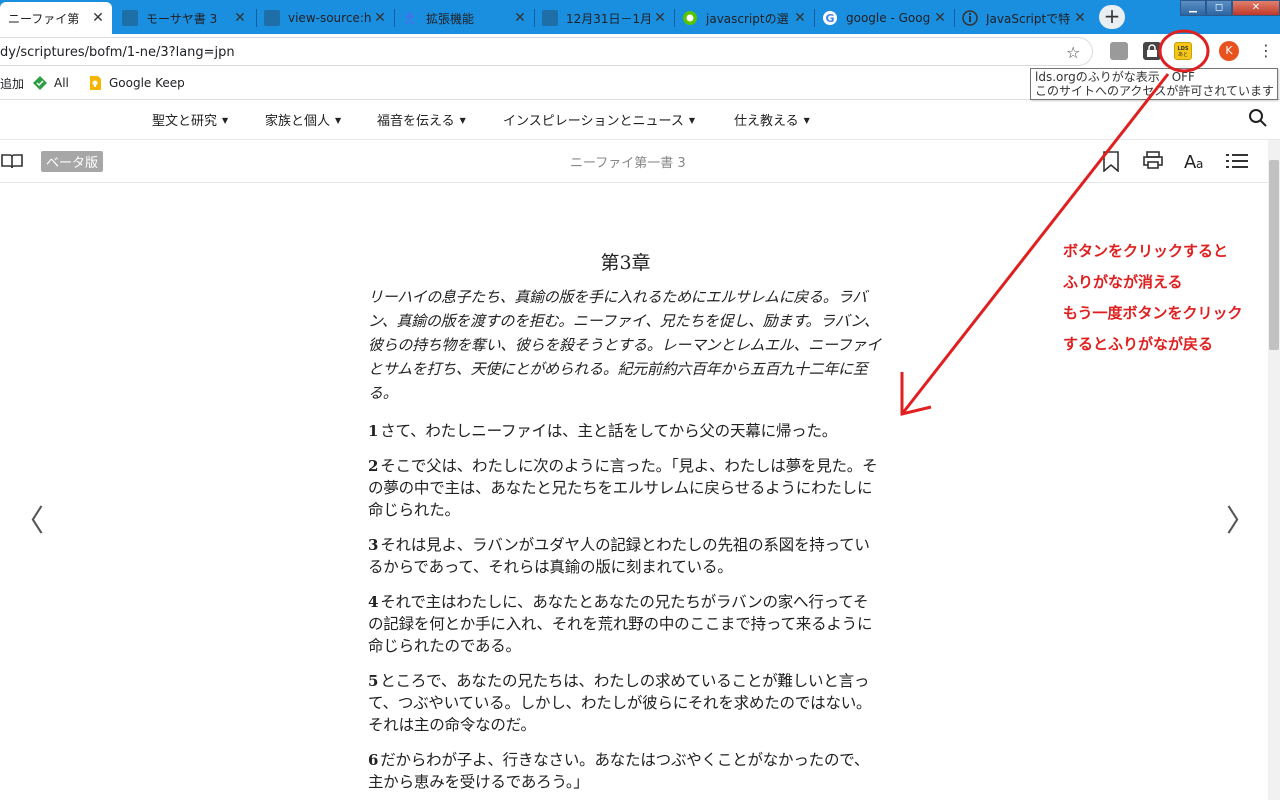 Image resolution: width=1280 pixels, height=800 pixels. Describe the element at coordinates (1153, 313) in the screenshot. I see `annotation-line: もう一度ボタンをクリック` at that location.